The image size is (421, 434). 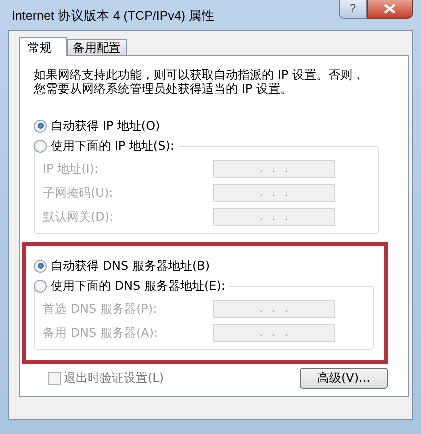 I want to click on window-title: Internet 协议版本 4 (TCP/IPv4) 属性, so click(x=114, y=16).